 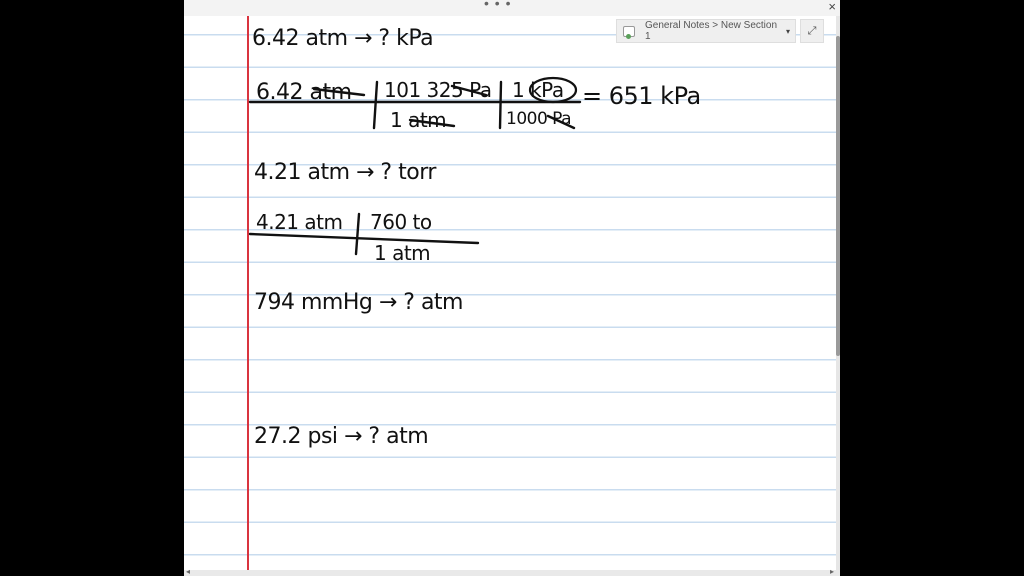 I want to click on p1-numerator-3: 1 kPa, so click(x=538, y=90).